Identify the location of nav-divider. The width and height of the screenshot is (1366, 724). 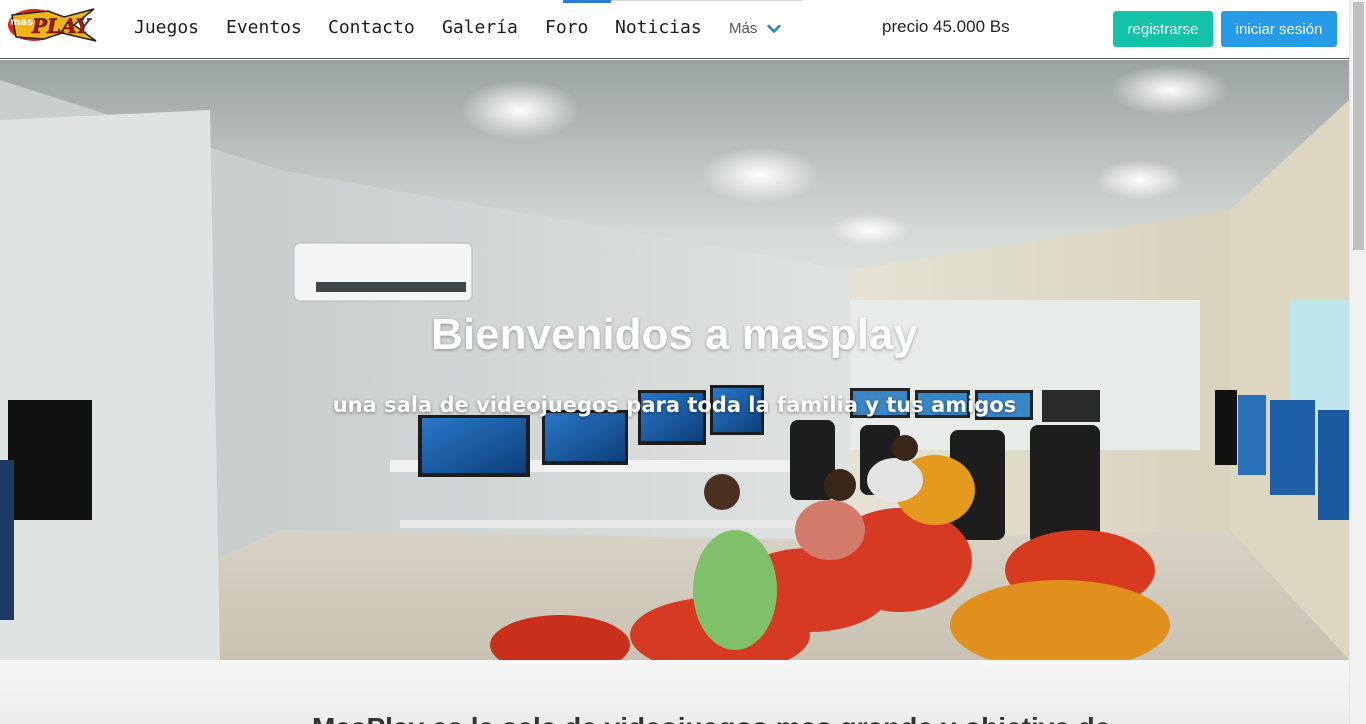
(707, 0).